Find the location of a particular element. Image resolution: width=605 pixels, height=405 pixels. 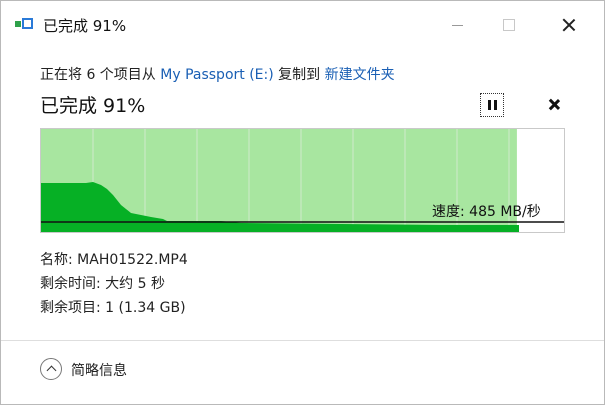

cancel-icon is located at coordinates (554, 104).